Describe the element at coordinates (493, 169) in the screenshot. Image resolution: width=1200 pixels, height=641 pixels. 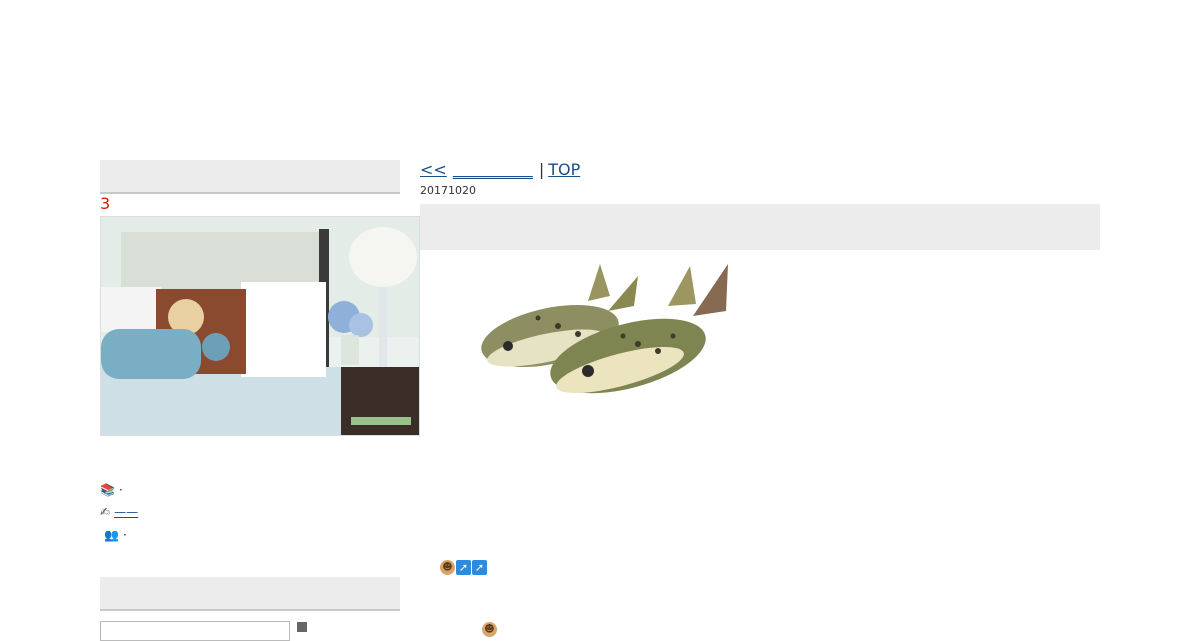
I see `prev-post-link: __________` at that location.